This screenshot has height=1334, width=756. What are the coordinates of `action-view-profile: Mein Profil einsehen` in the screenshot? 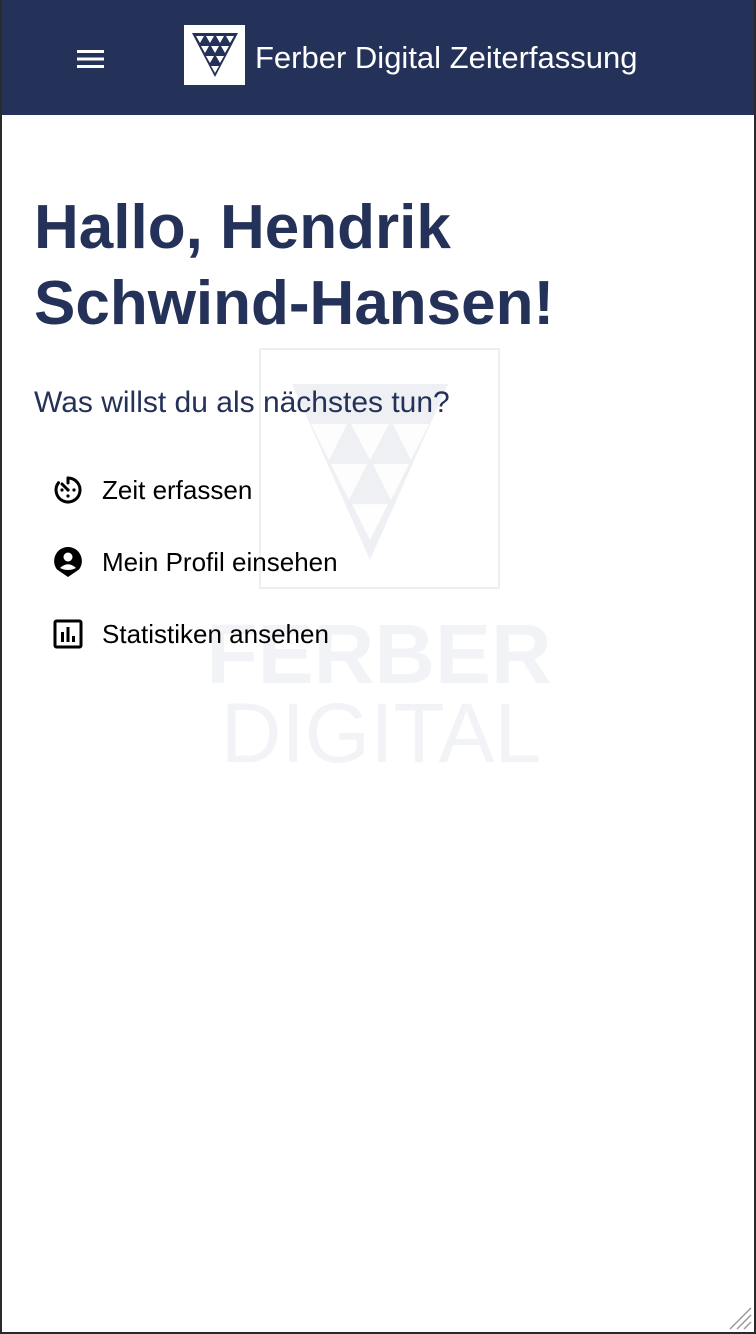 It's located at (300, 562).